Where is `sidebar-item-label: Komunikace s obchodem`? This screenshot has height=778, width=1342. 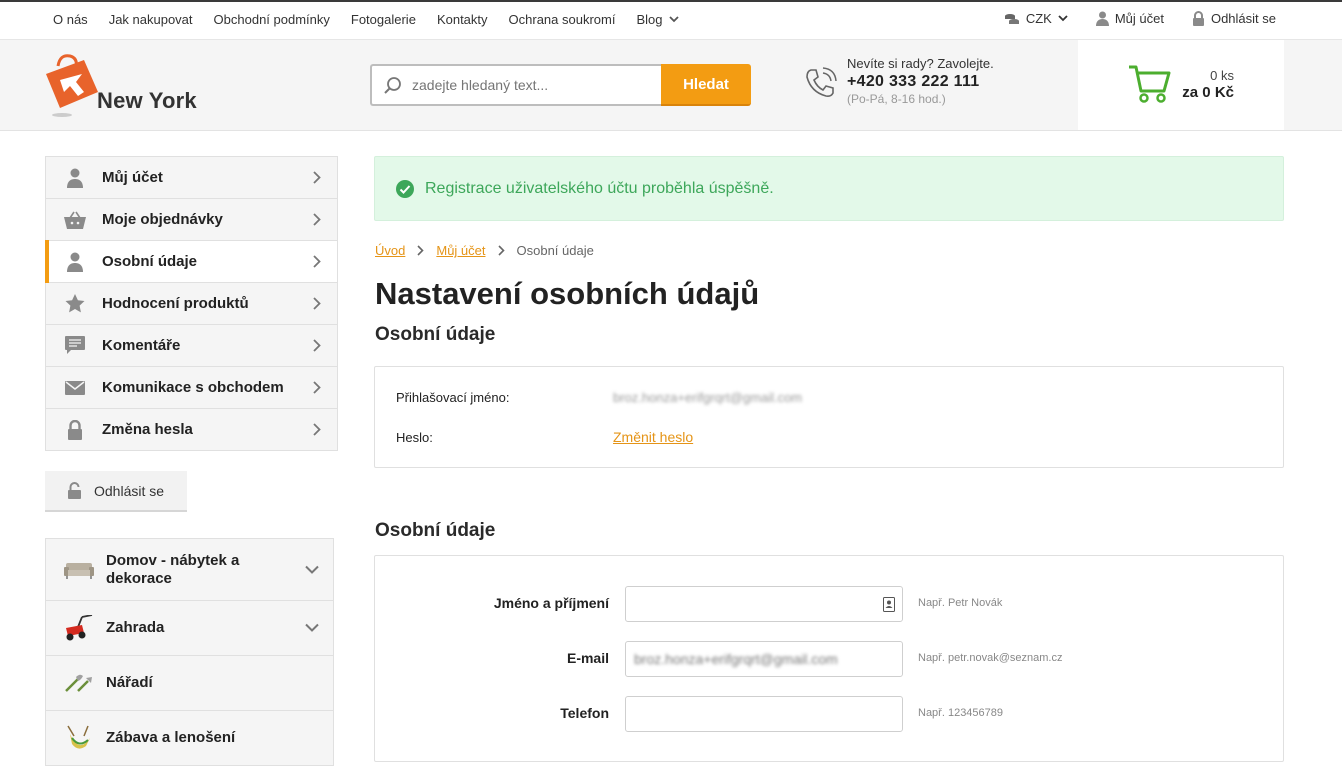 sidebar-item-label: Komunikace s obchodem is located at coordinates (193, 387).